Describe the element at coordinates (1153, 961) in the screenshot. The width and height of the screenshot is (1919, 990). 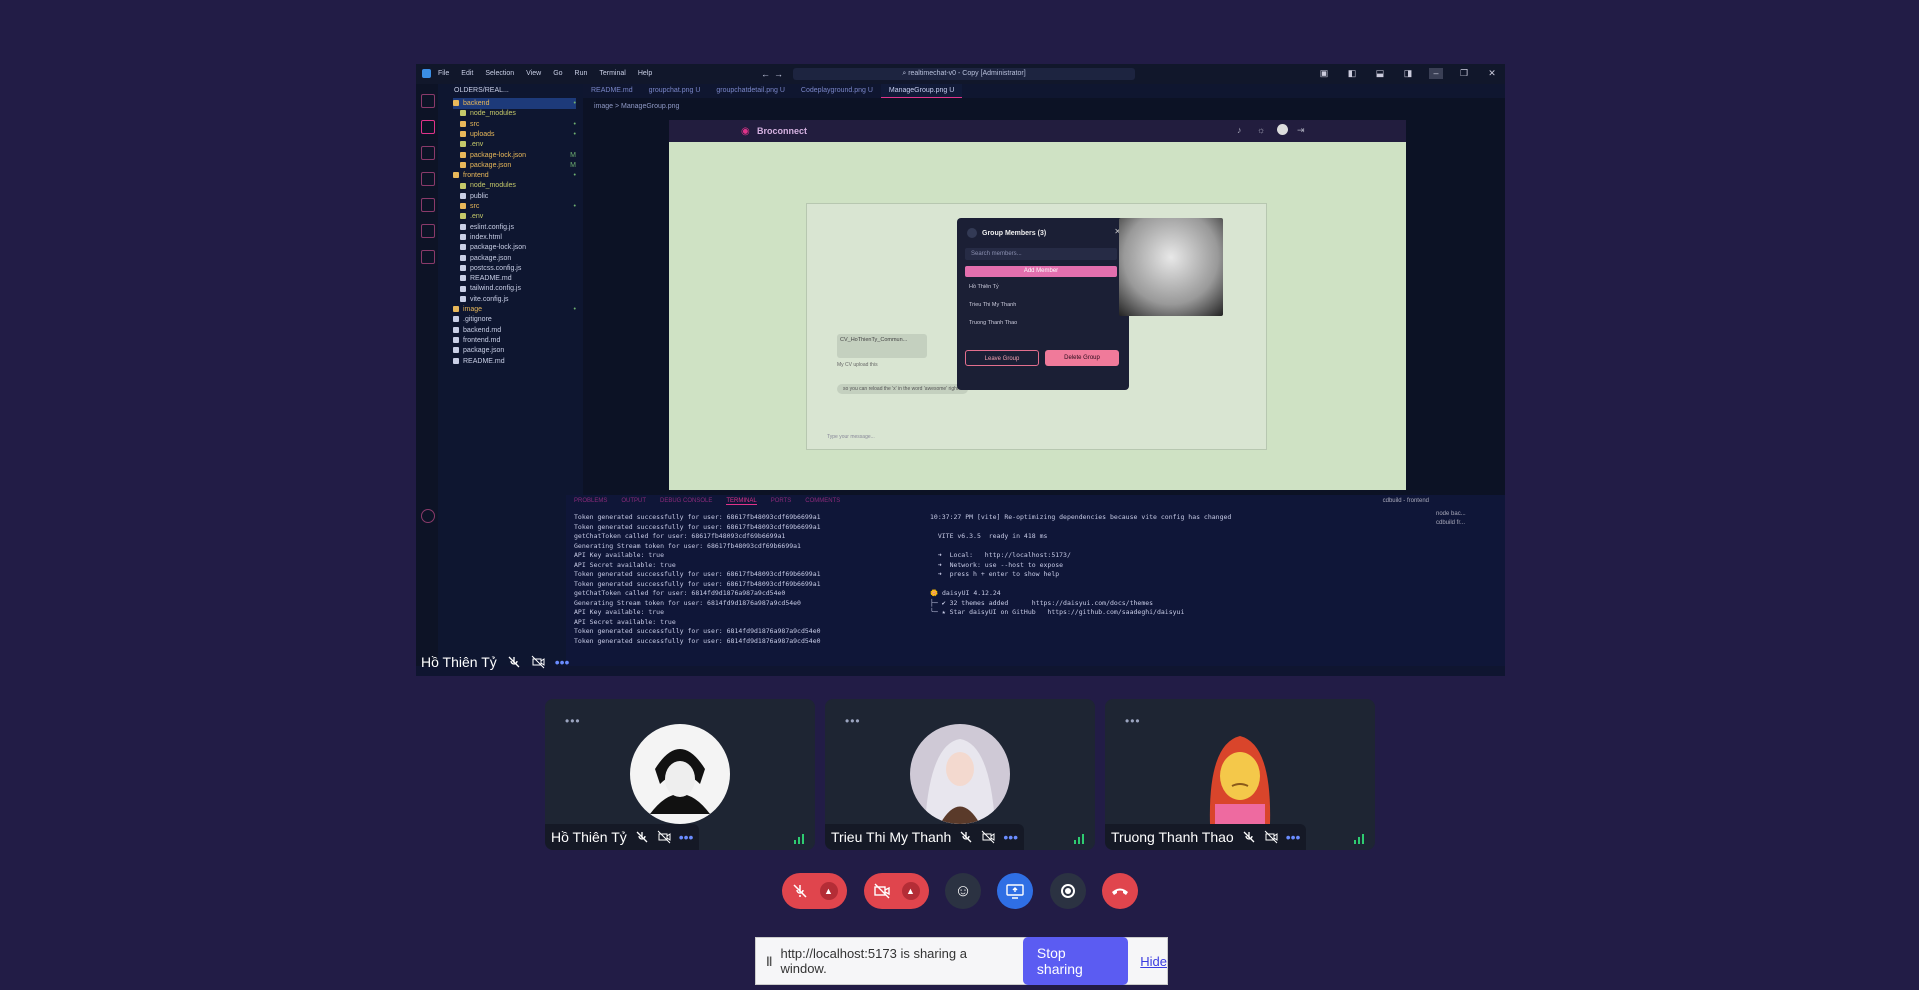
I see `hide-link: Hide` at that location.